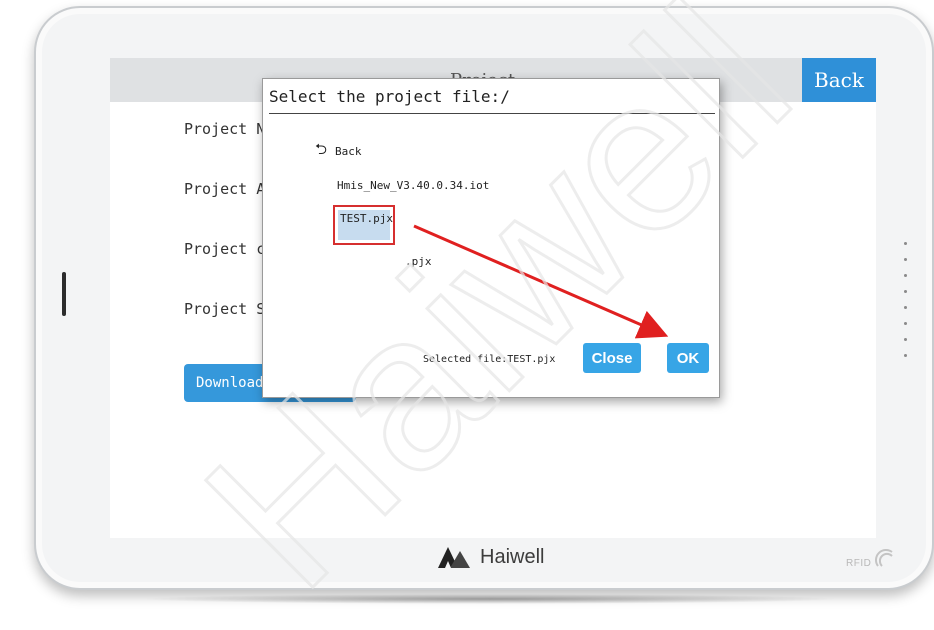 The image size is (934, 630). I want to click on return-arrow-icon: ⮌, so click(321, 149).